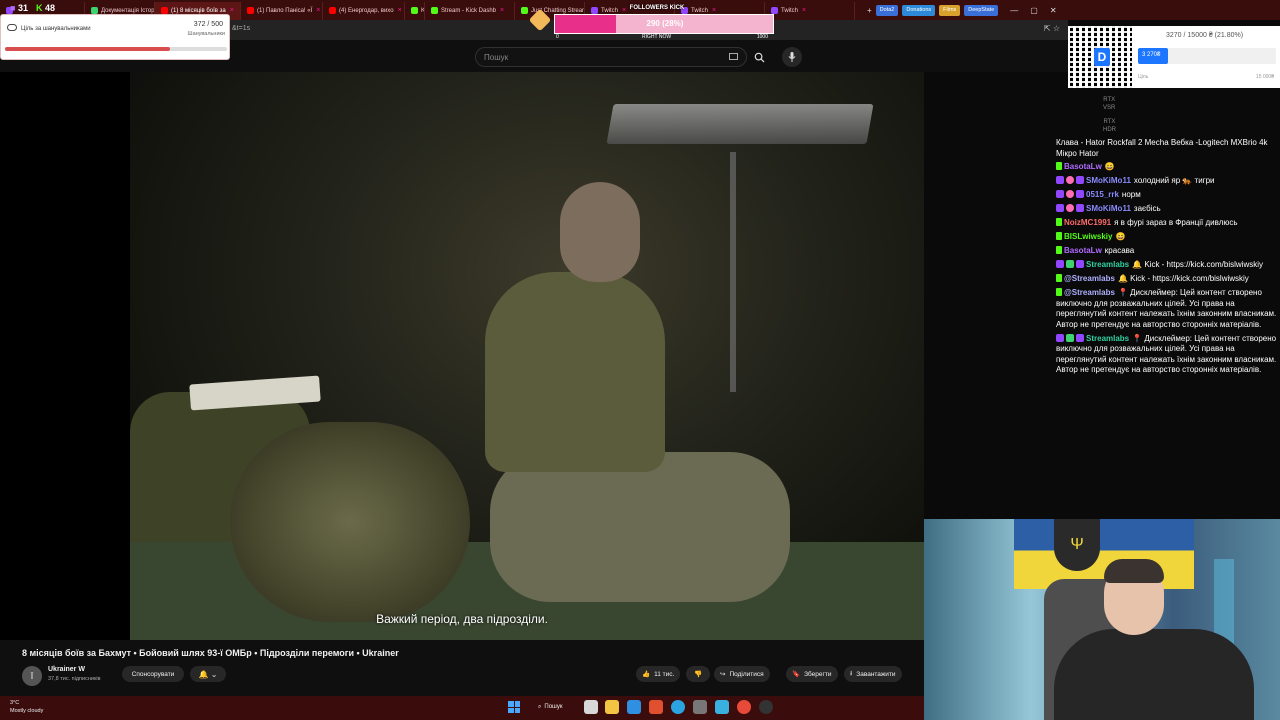  What do you see at coordinates (1088, 236) in the screenshot?
I see `chat-username: BISLwiwskiy` at bounding box center [1088, 236].